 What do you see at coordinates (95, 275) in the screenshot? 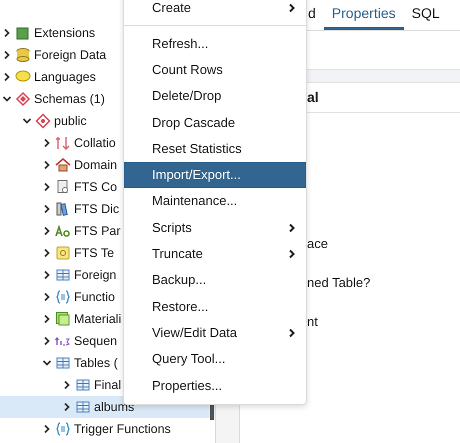
I see `tree-item-label: Foreign` at bounding box center [95, 275].